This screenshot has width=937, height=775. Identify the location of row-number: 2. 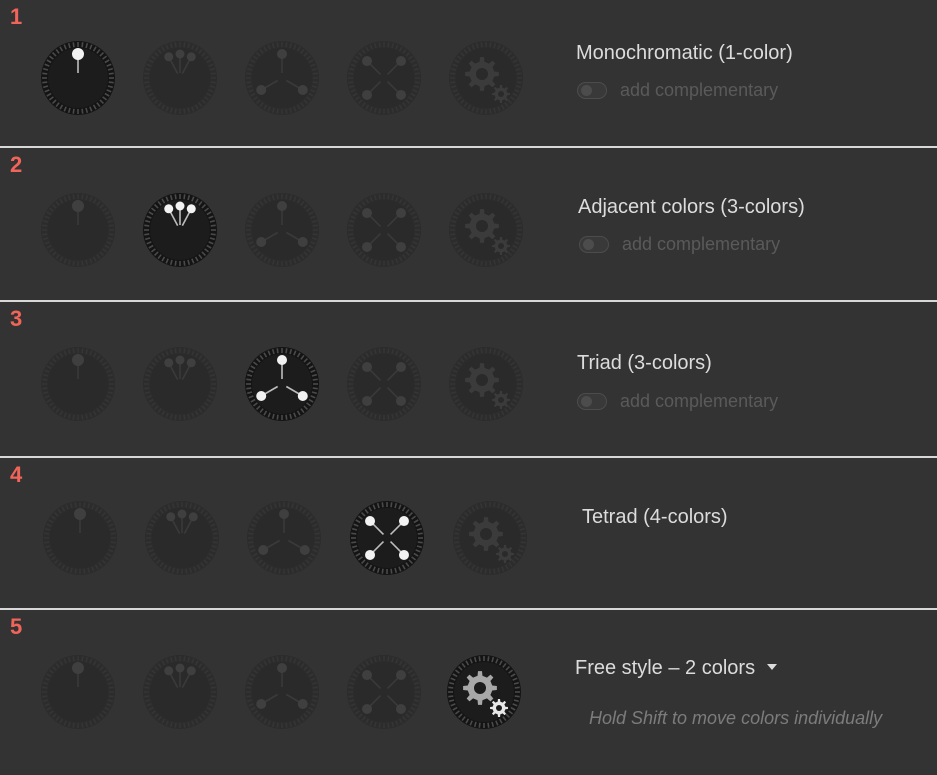
(16, 164).